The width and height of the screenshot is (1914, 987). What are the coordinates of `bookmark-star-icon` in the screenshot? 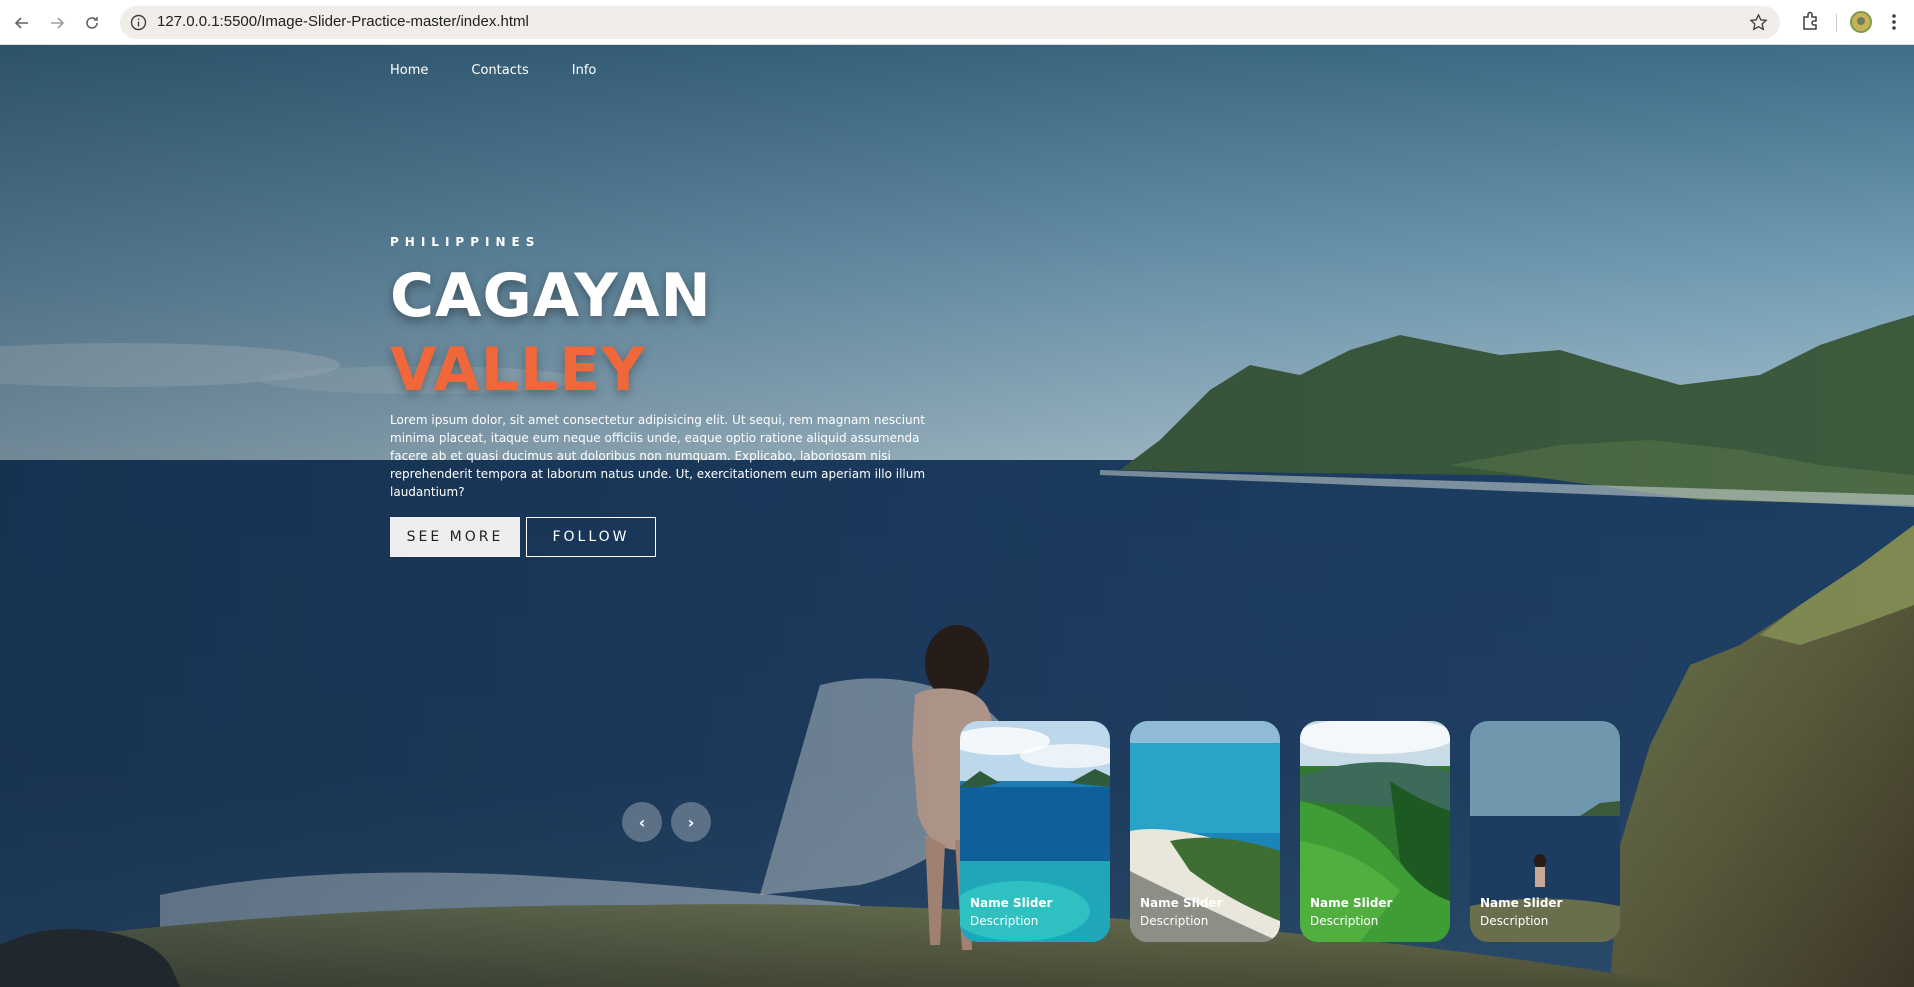 It's located at (1758, 22).